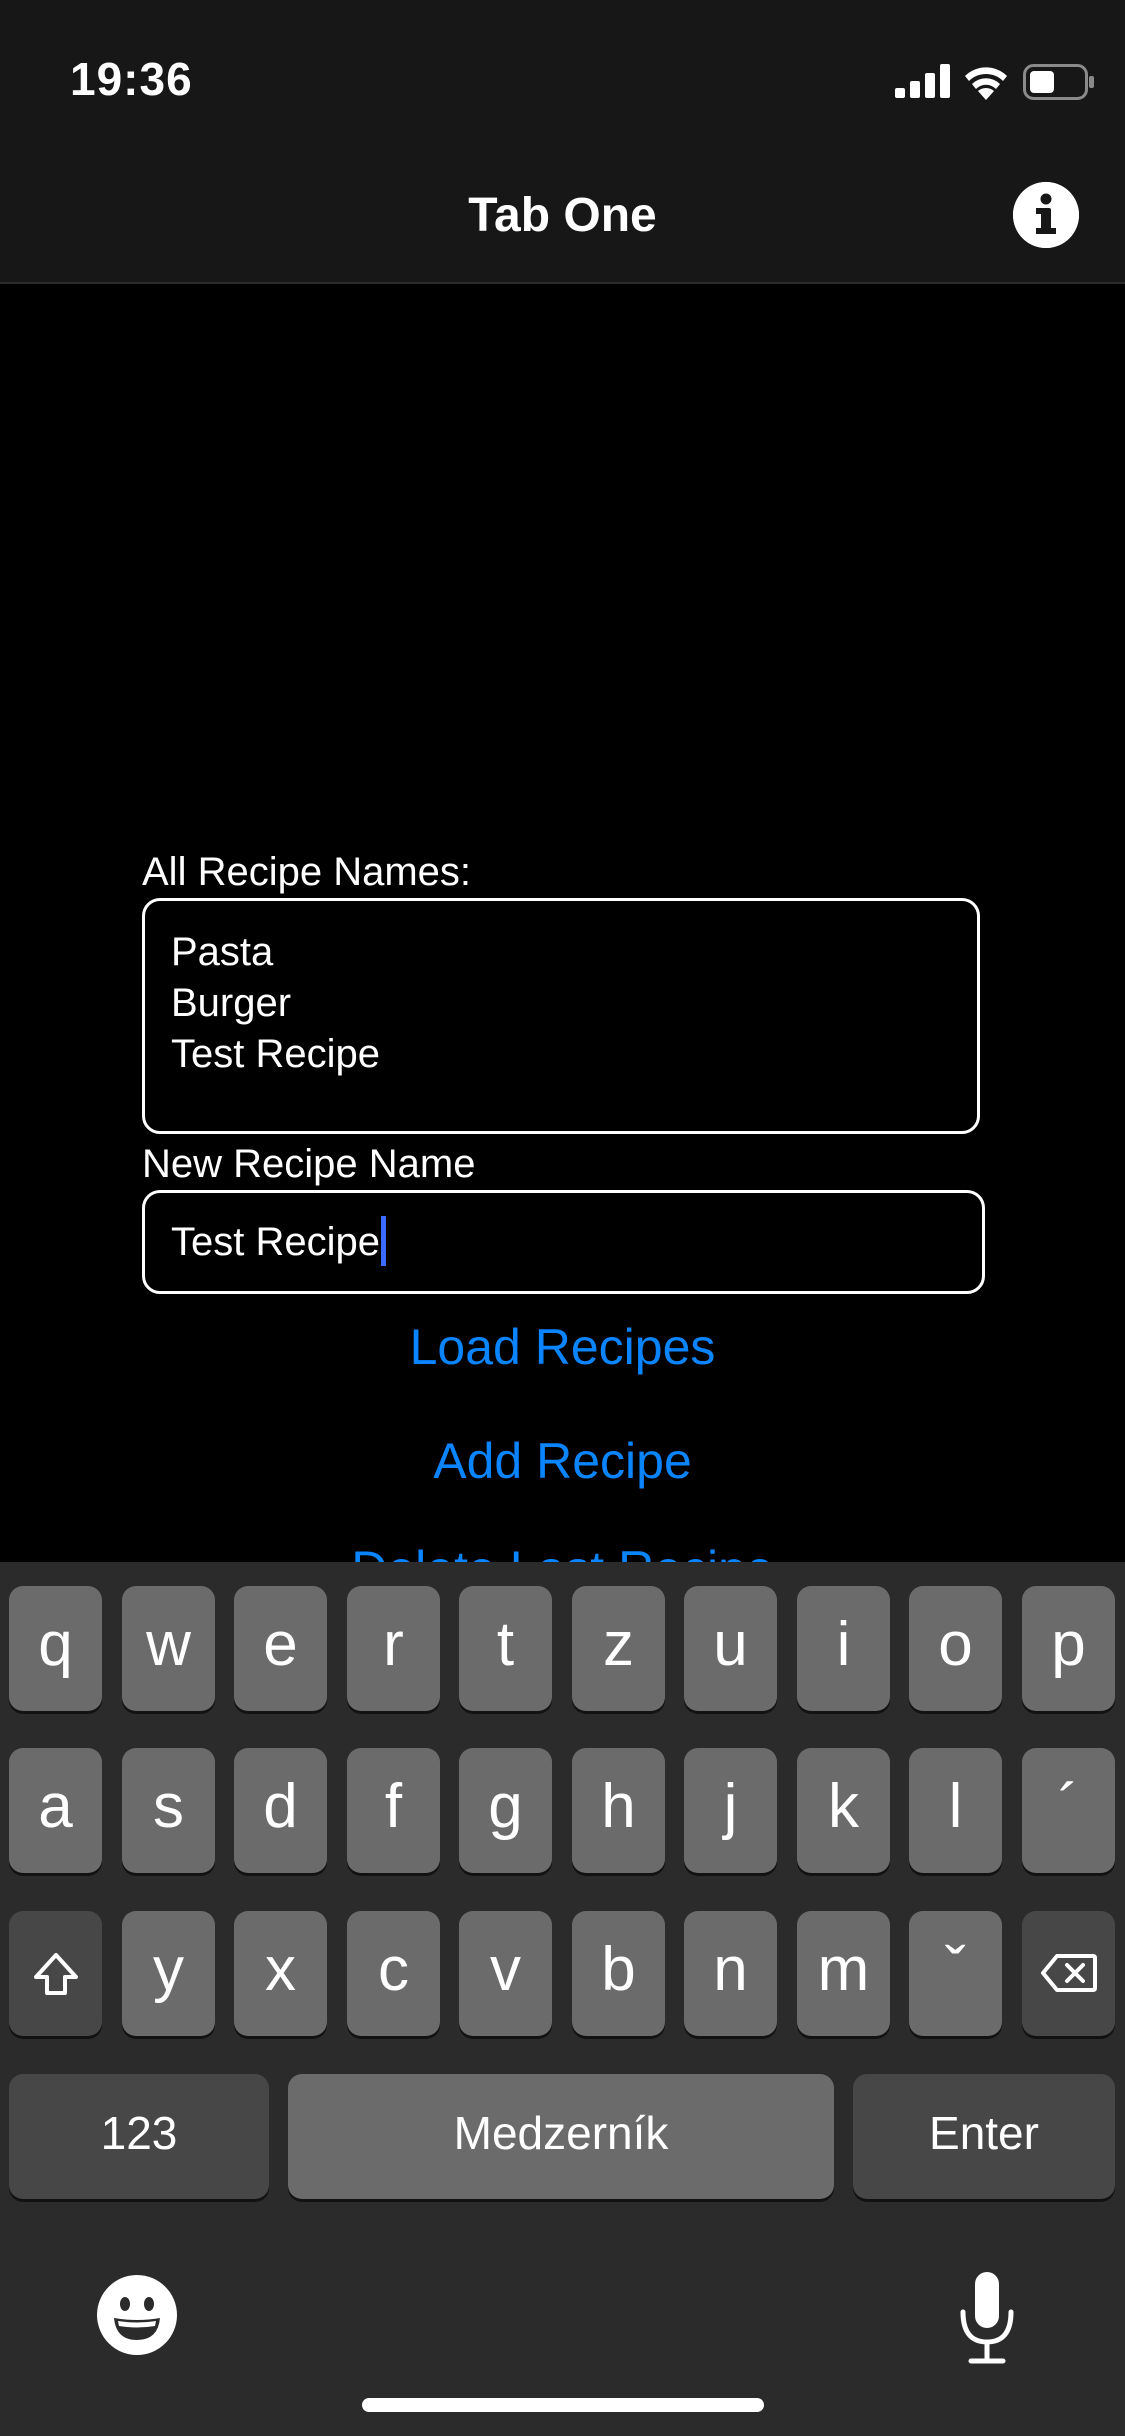  Describe the element at coordinates (383, 1241) in the screenshot. I see `text-caret` at that location.